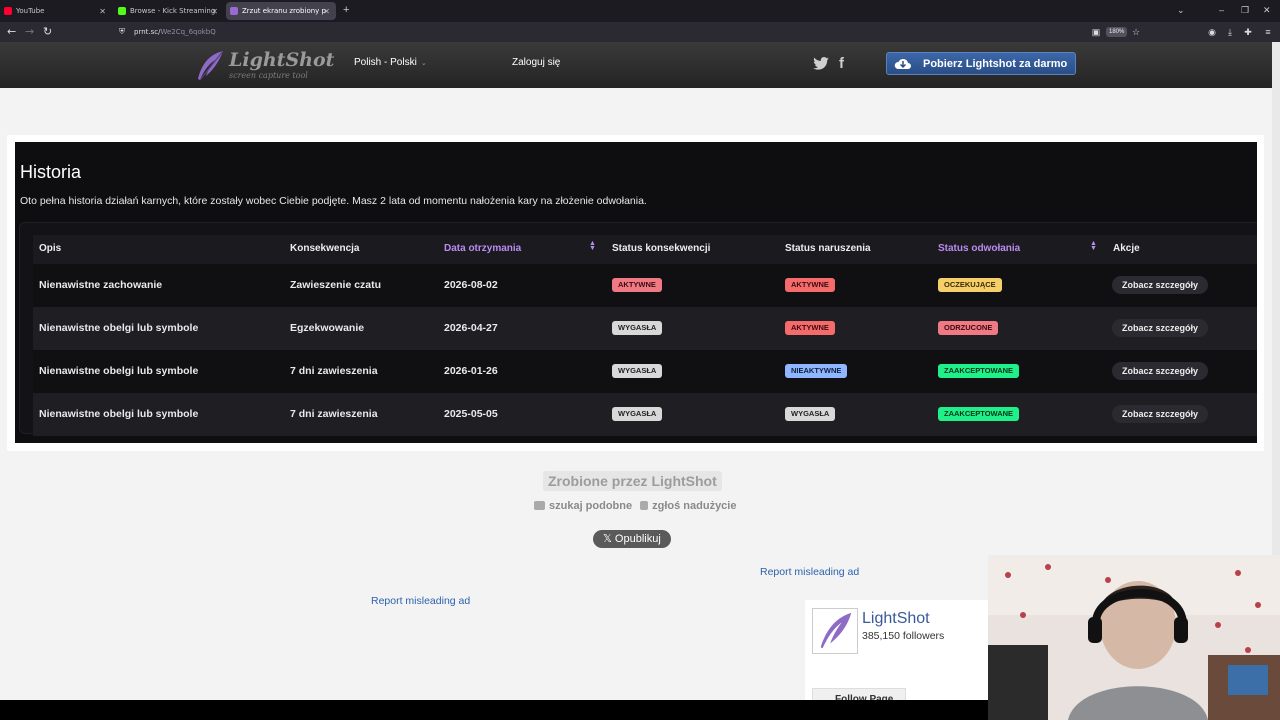 This screenshot has height=720, width=1280. What do you see at coordinates (471, 414) in the screenshot?
I see `cell-date: 2025-05-05` at bounding box center [471, 414].